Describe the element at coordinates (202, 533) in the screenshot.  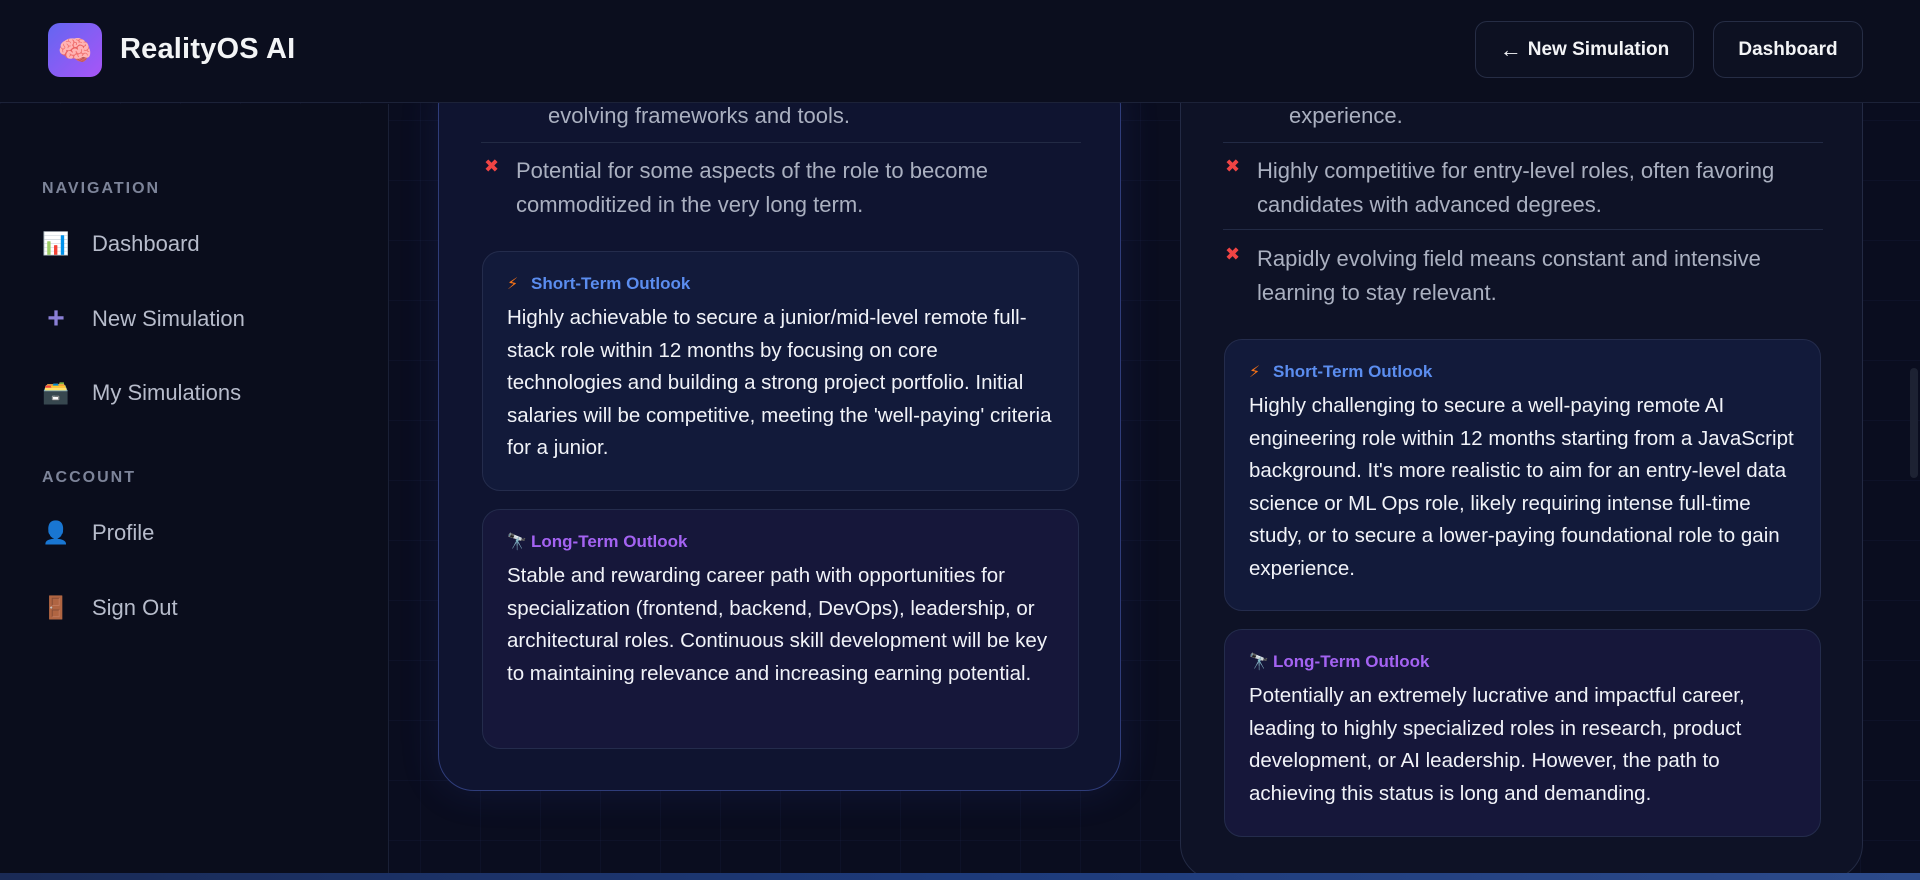
I see `sidebar-item-profile: 👤 Profile` at that location.